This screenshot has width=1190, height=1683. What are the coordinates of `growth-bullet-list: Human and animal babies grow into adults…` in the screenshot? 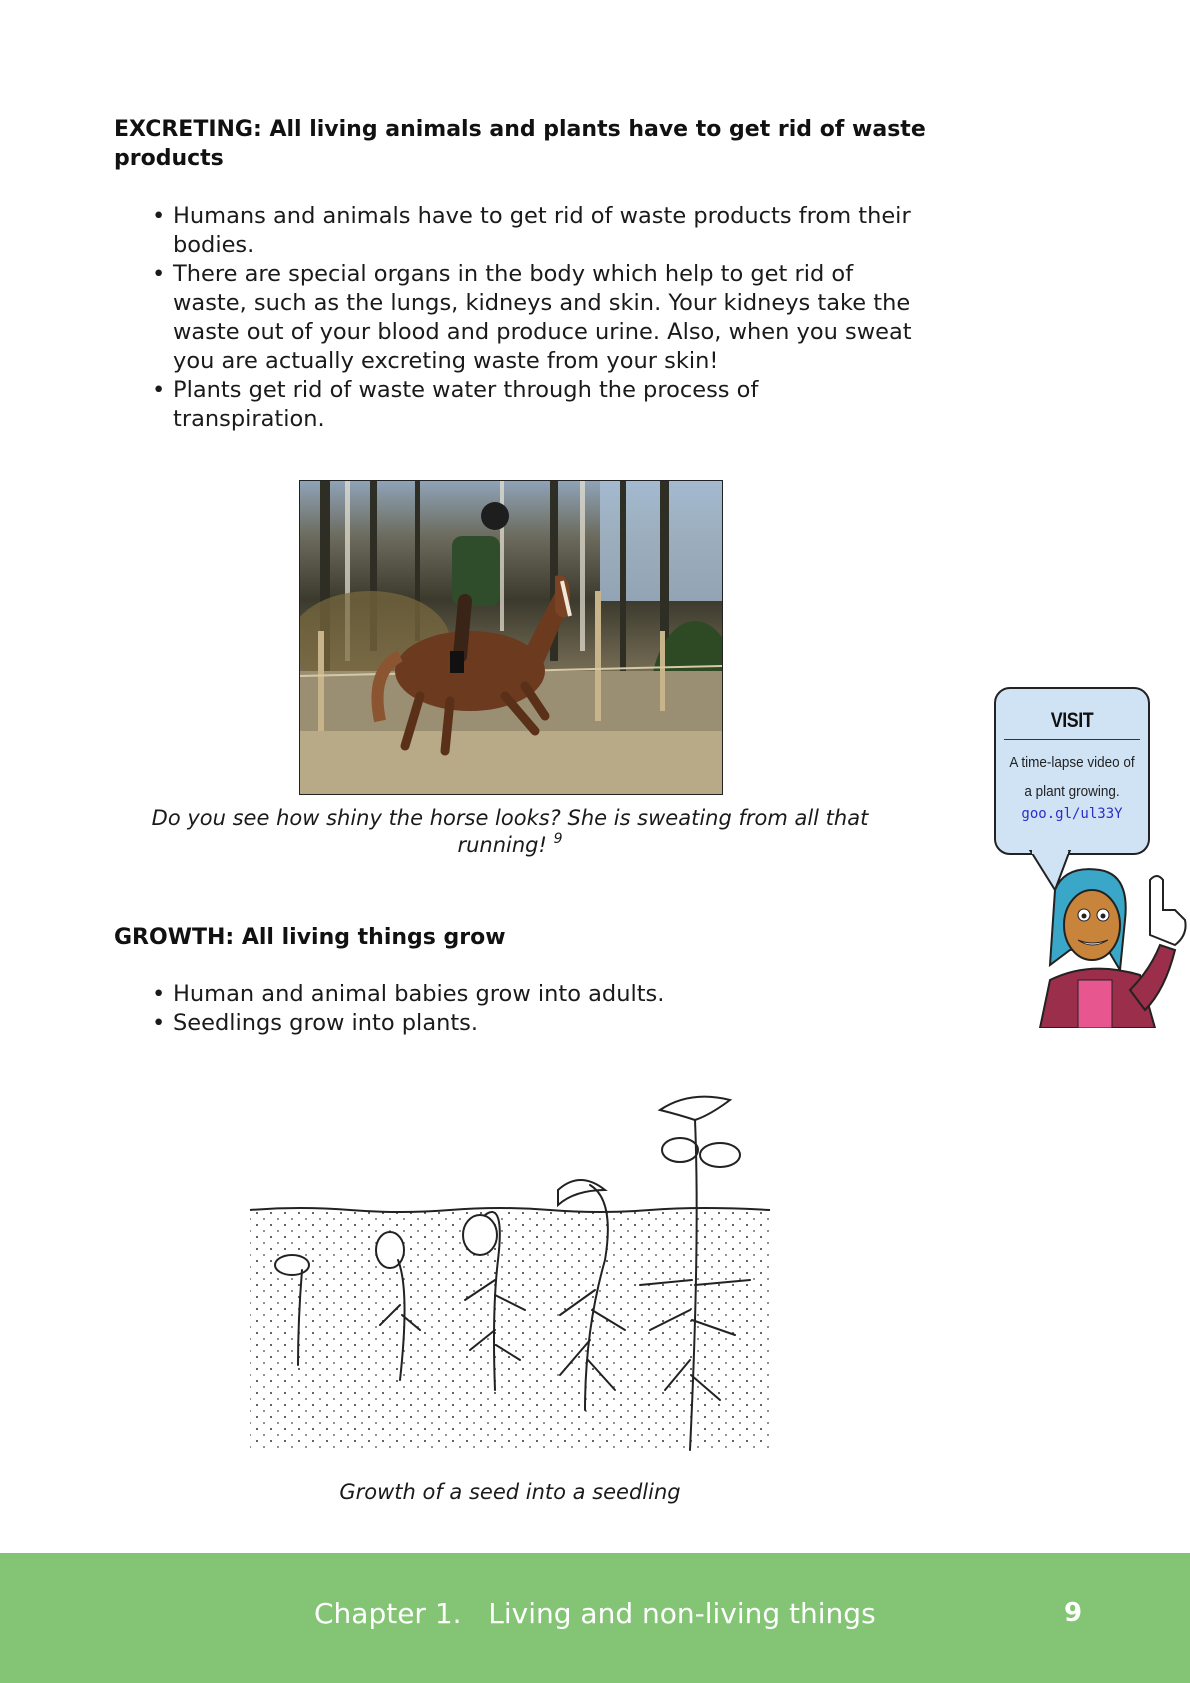 It's located at (532, 1009).